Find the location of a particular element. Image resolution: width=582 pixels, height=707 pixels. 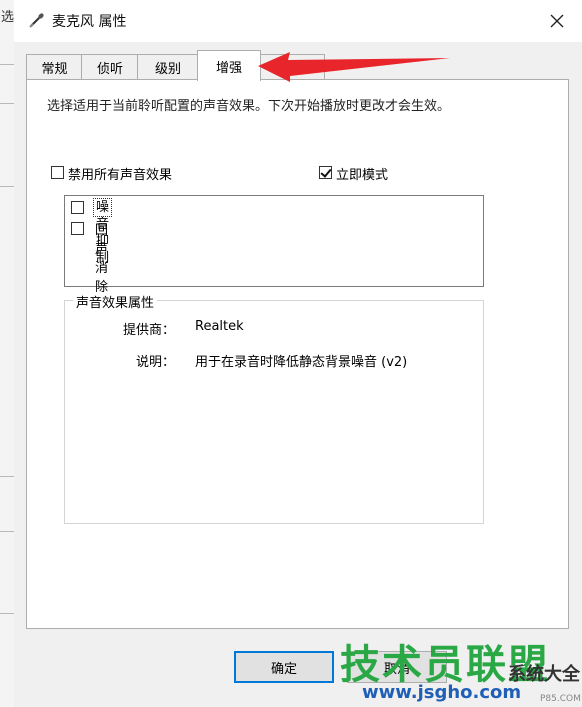

microphone-icon is located at coordinates (36, 20).